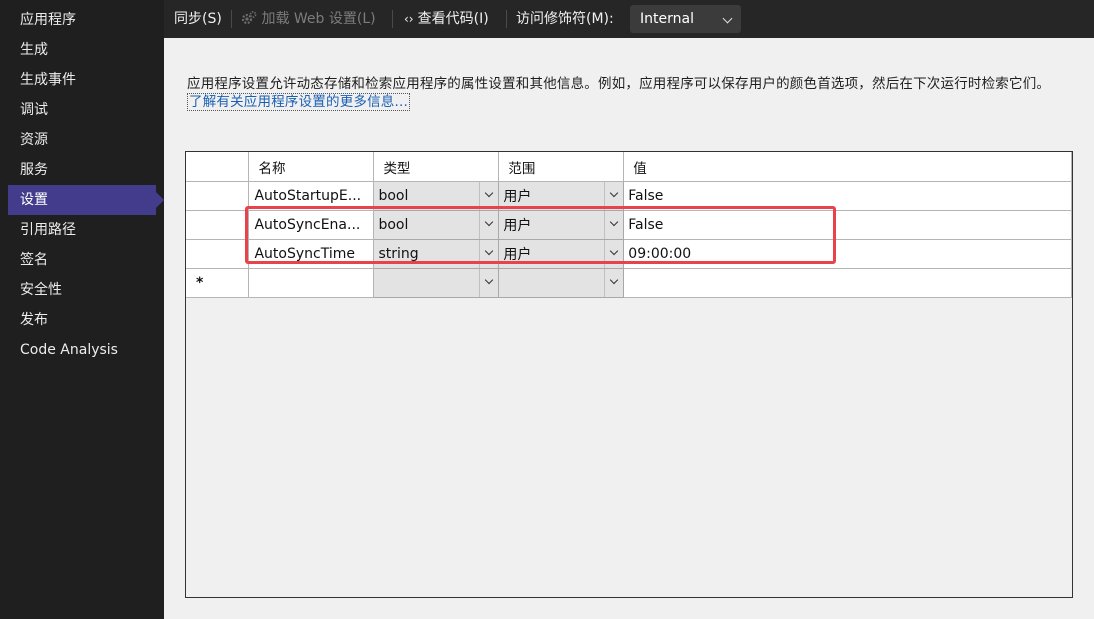 Image resolution: width=1094 pixels, height=619 pixels. I want to click on setting-type-combo: string, so click(436, 254).